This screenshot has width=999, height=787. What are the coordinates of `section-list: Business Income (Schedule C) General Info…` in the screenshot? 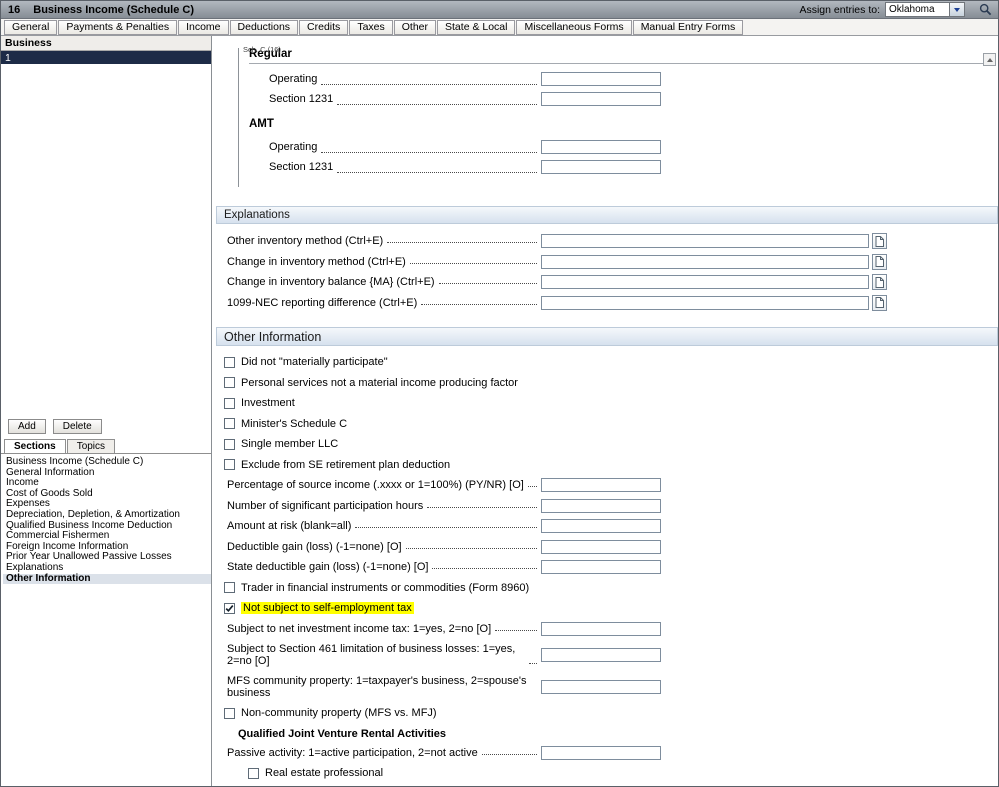 It's located at (106, 519).